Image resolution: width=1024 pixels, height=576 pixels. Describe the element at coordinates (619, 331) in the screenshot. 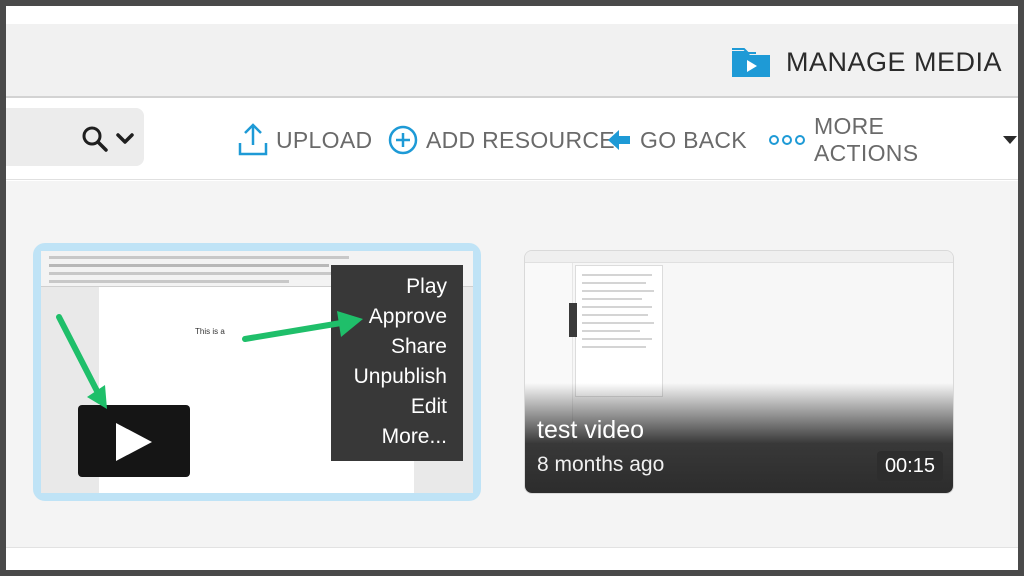

I see `thumbnail-panel` at that location.